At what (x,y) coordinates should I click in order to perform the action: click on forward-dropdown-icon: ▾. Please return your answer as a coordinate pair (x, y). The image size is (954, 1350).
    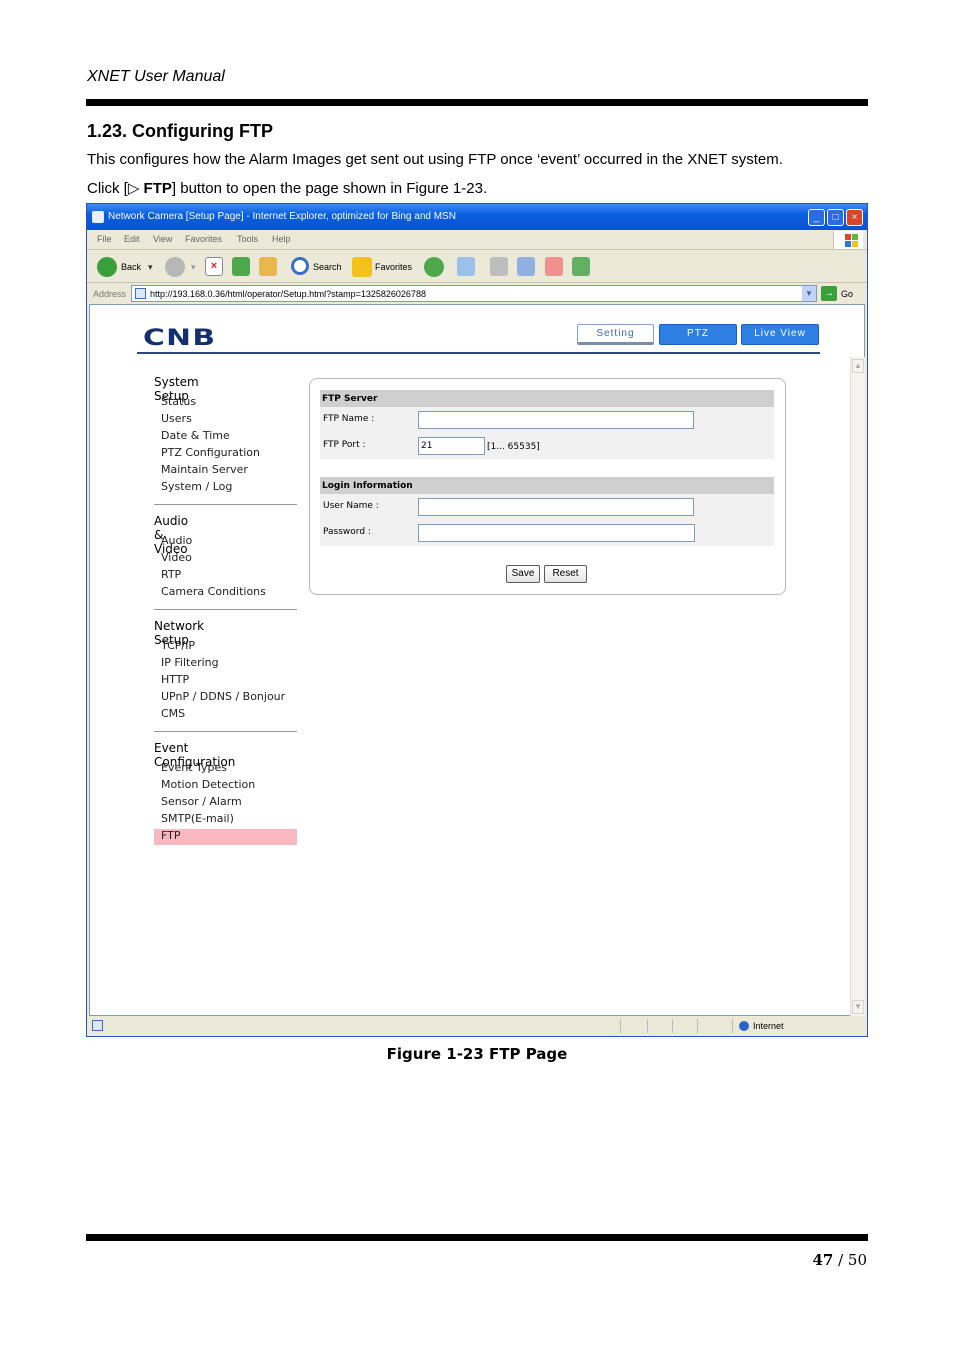
    Looking at the image, I should click on (193, 267).